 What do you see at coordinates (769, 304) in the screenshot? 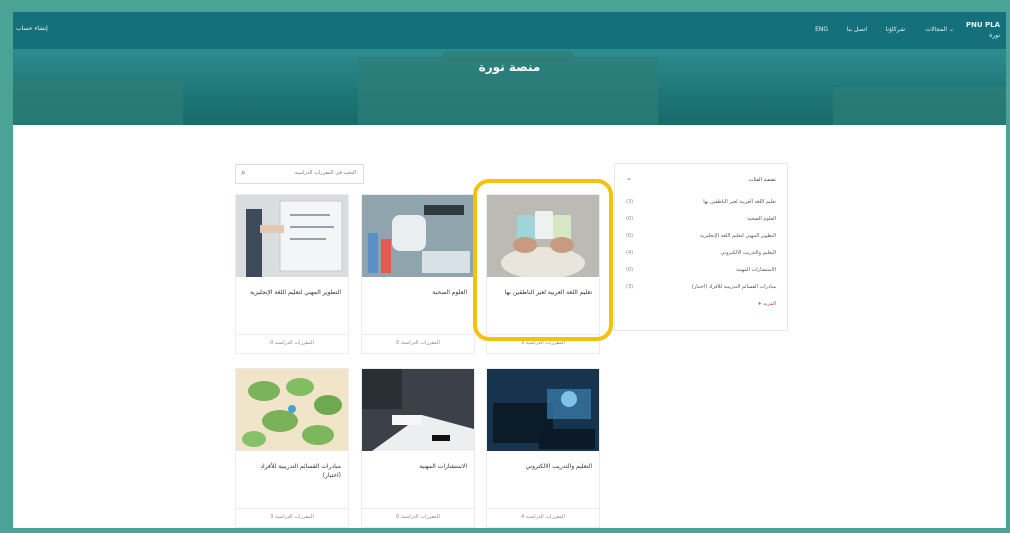
I see `more-label: المزيد` at bounding box center [769, 304].